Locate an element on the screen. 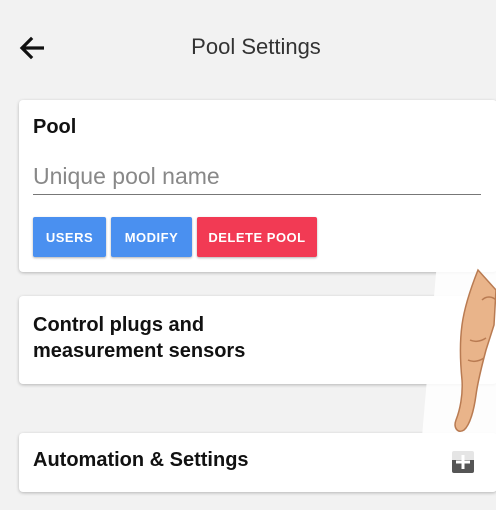 This screenshot has height=510, width=496. automation-settings-title: Automation & Settings is located at coordinates (141, 460).